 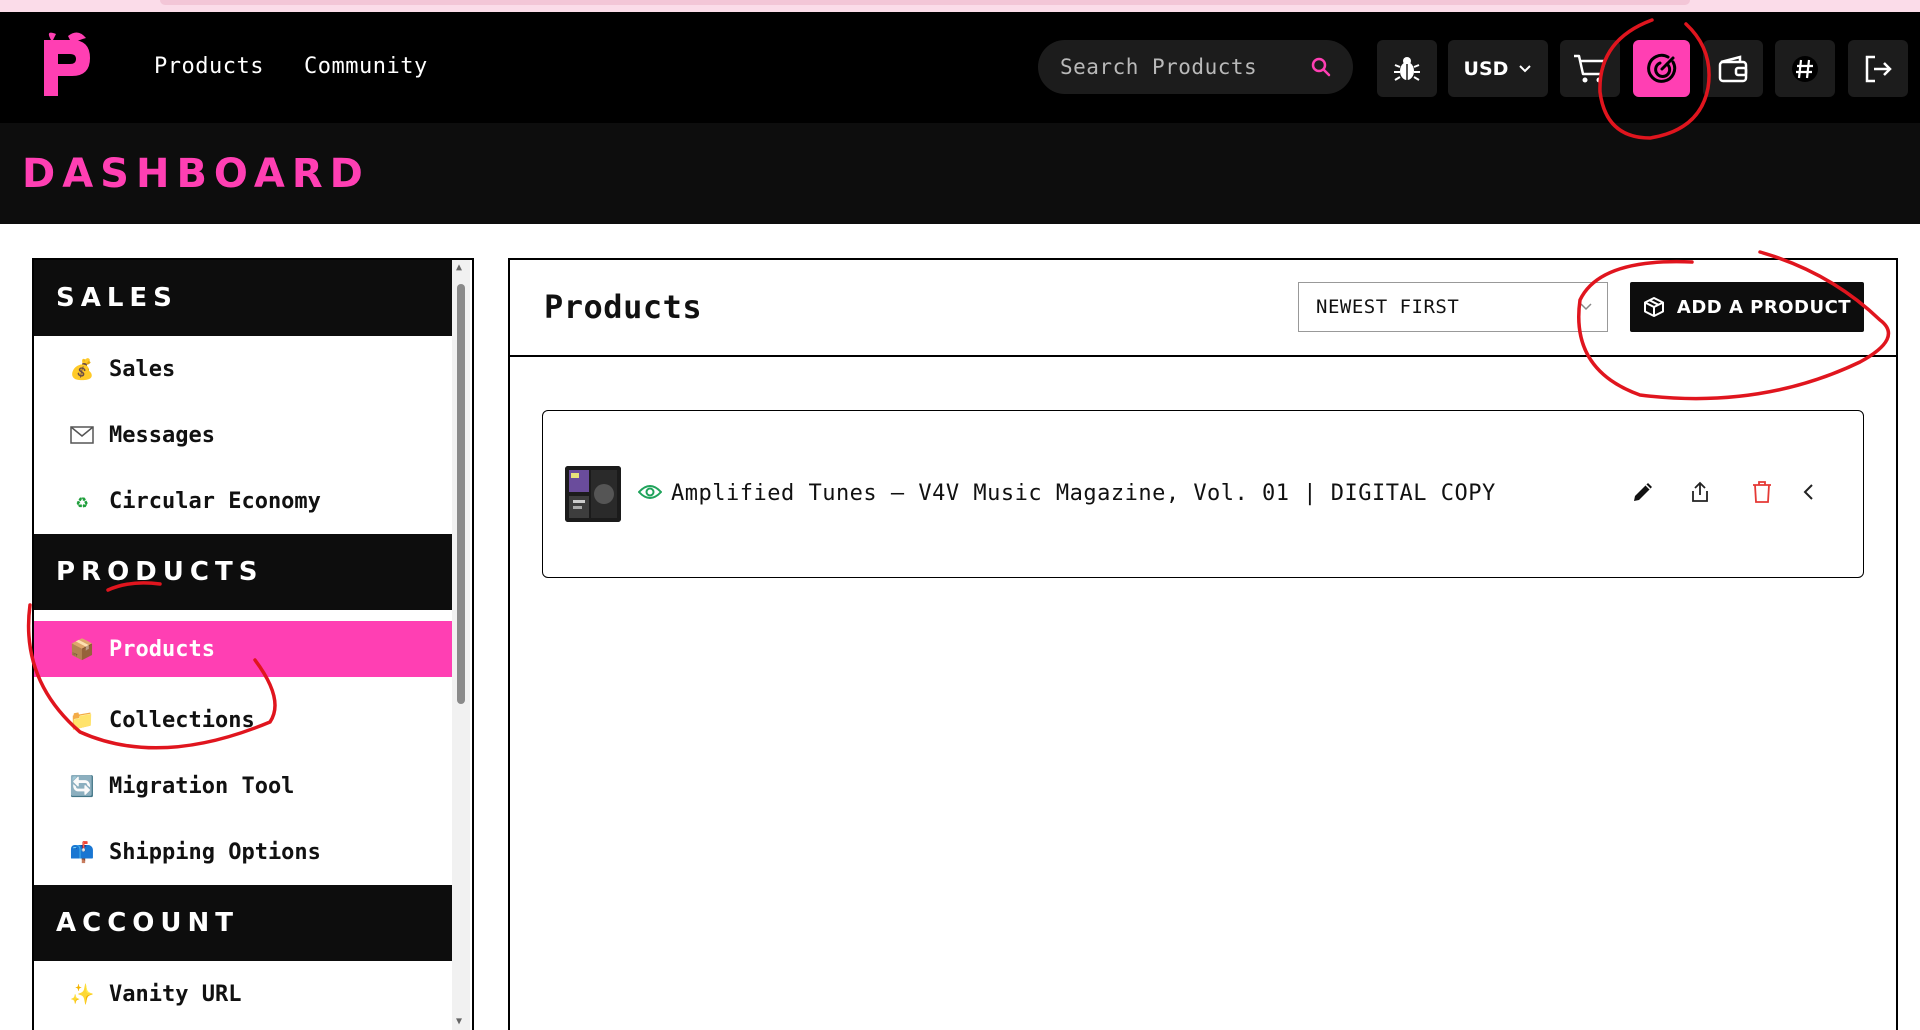 What do you see at coordinates (960, 173) in the screenshot?
I see `dashboard-title-bar: DASHBOARD` at bounding box center [960, 173].